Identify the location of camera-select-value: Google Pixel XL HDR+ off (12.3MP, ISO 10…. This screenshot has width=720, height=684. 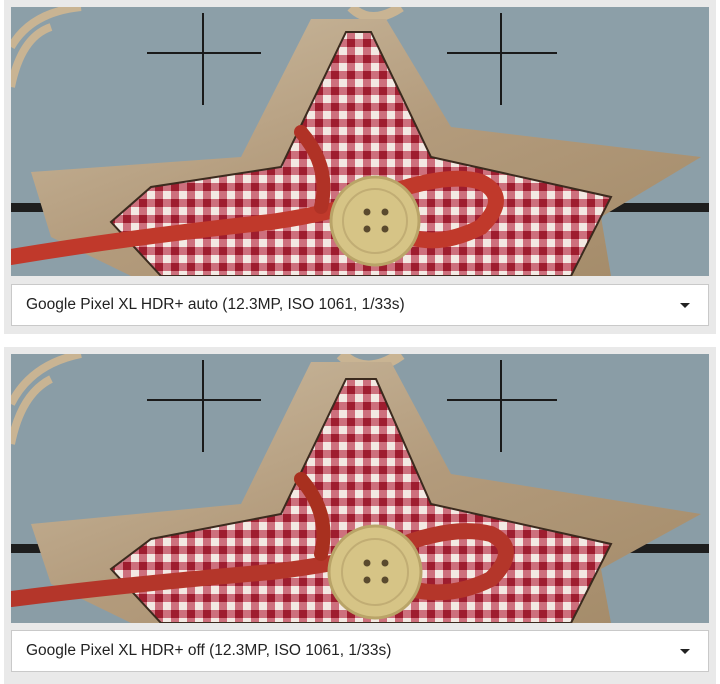
(209, 650).